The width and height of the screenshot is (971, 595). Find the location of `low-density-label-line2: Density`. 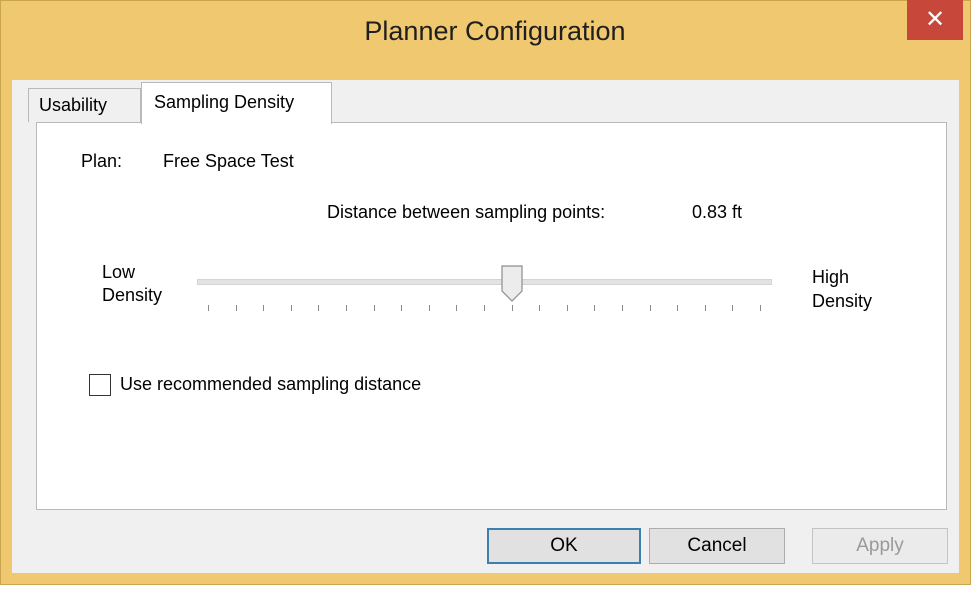

low-density-label-line2: Density is located at coordinates (132, 295).